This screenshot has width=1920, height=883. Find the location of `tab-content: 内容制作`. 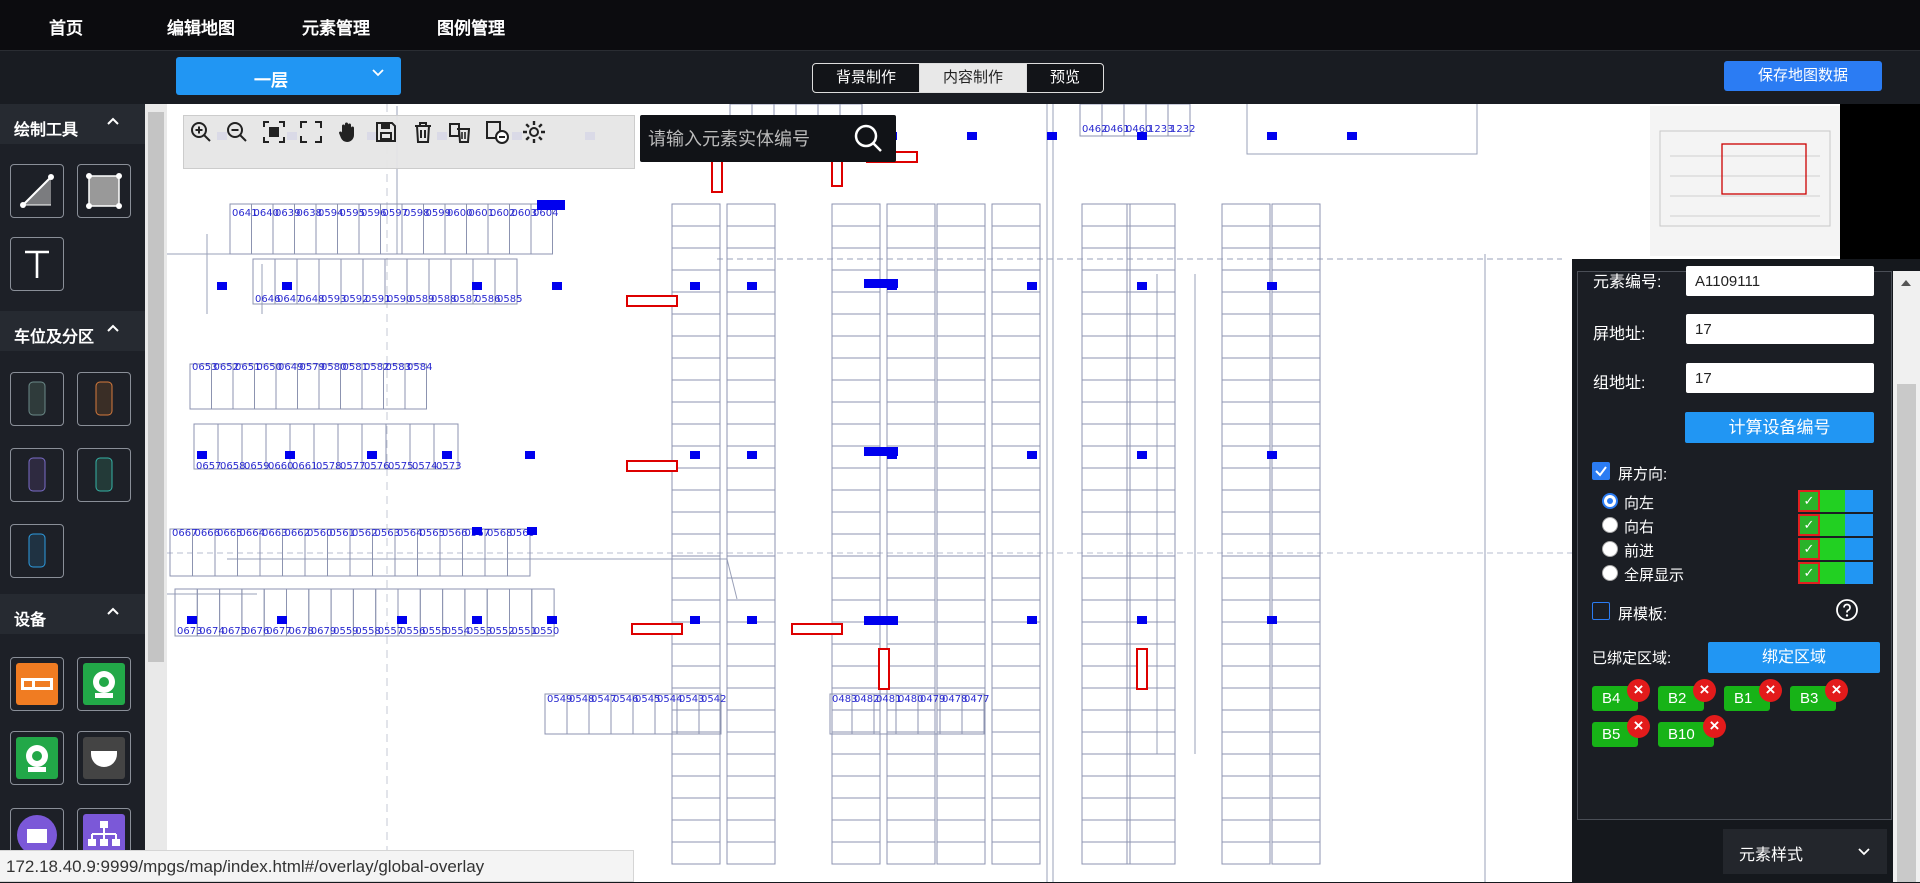

tab-content: 内容制作 is located at coordinates (974, 78).